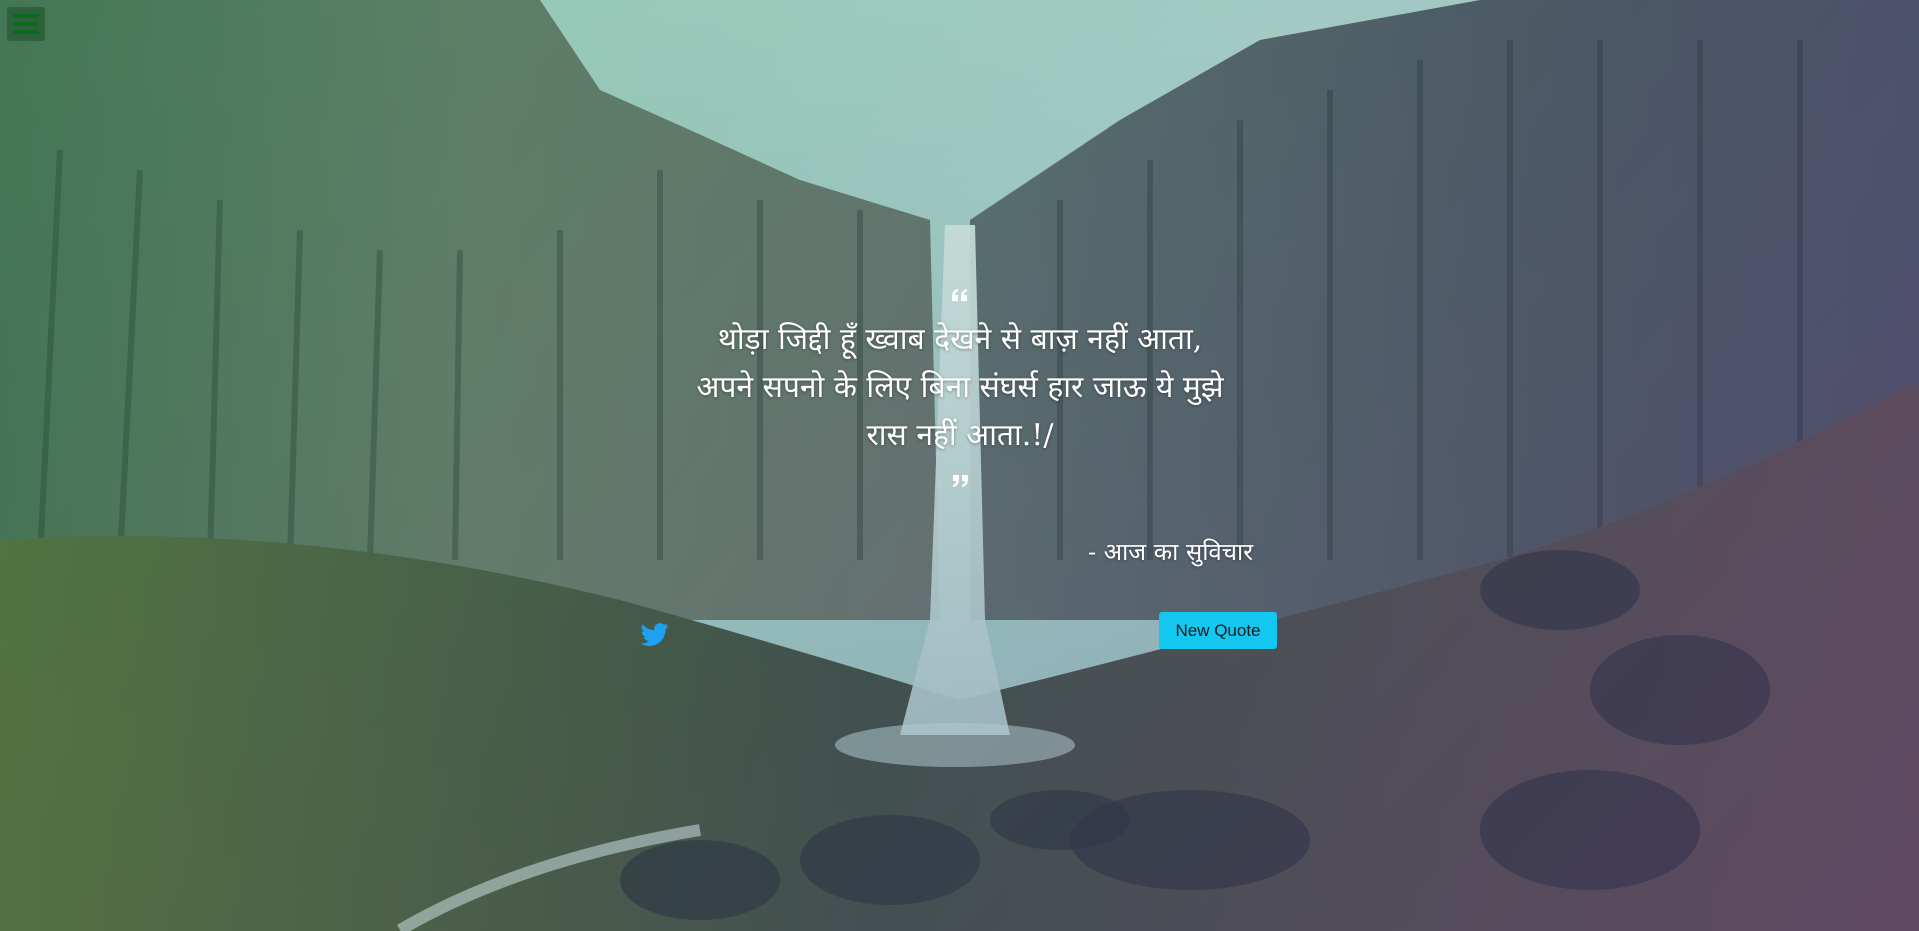 Image resolution: width=1919 pixels, height=931 pixels. Describe the element at coordinates (1171, 552) in the screenshot. I see `quote-author: - आज का सुविचार` at that location.